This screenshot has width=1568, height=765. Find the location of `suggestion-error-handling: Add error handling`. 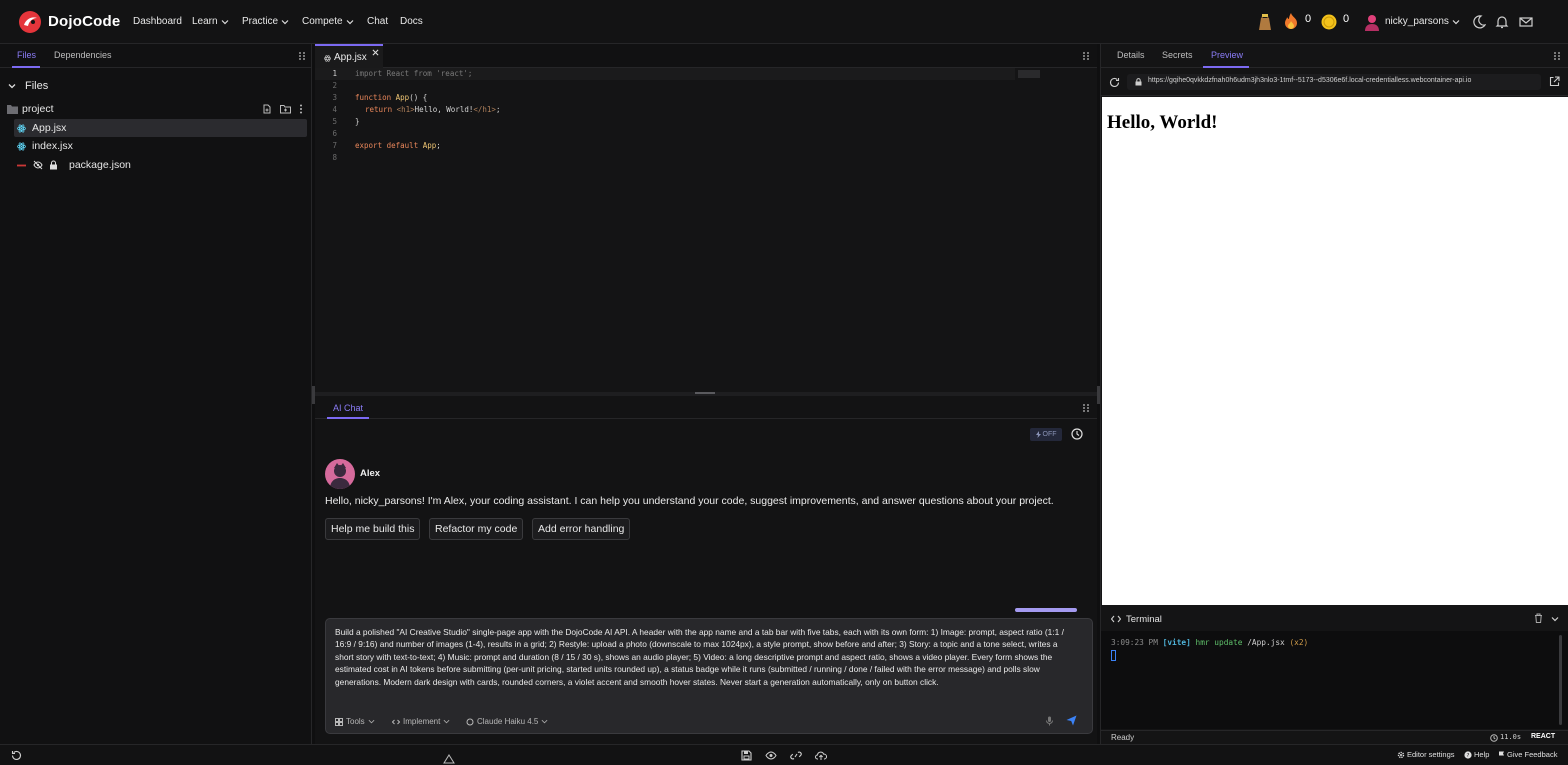

suggestion-error-handling: Add error handling is located at coordinates (581, 529).